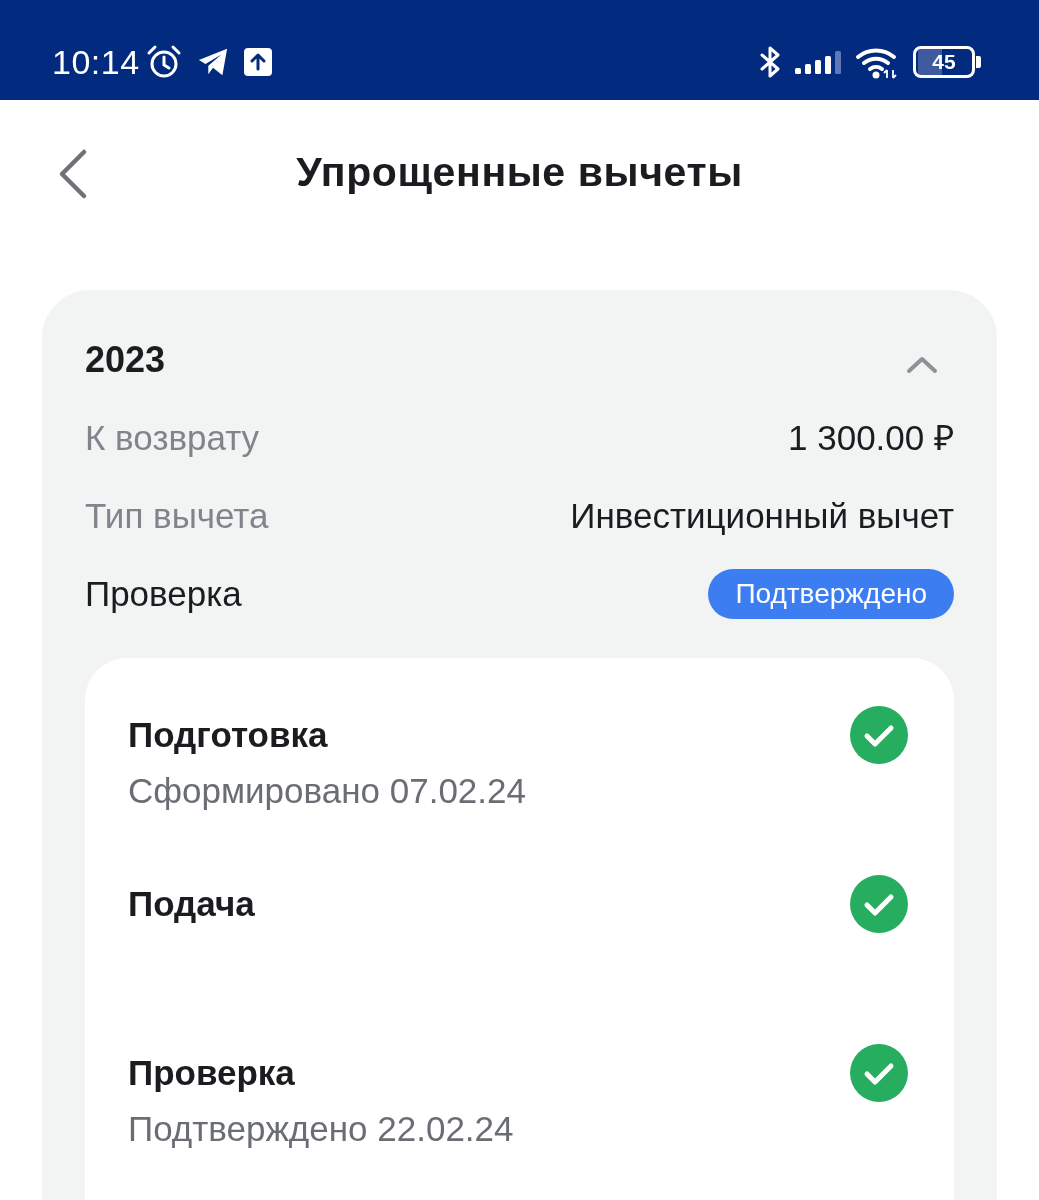 The height and width of the screenshot is (1200, 1039). I want to click on step-note: Подтверждено 22.02.24, so click(321, 1129).